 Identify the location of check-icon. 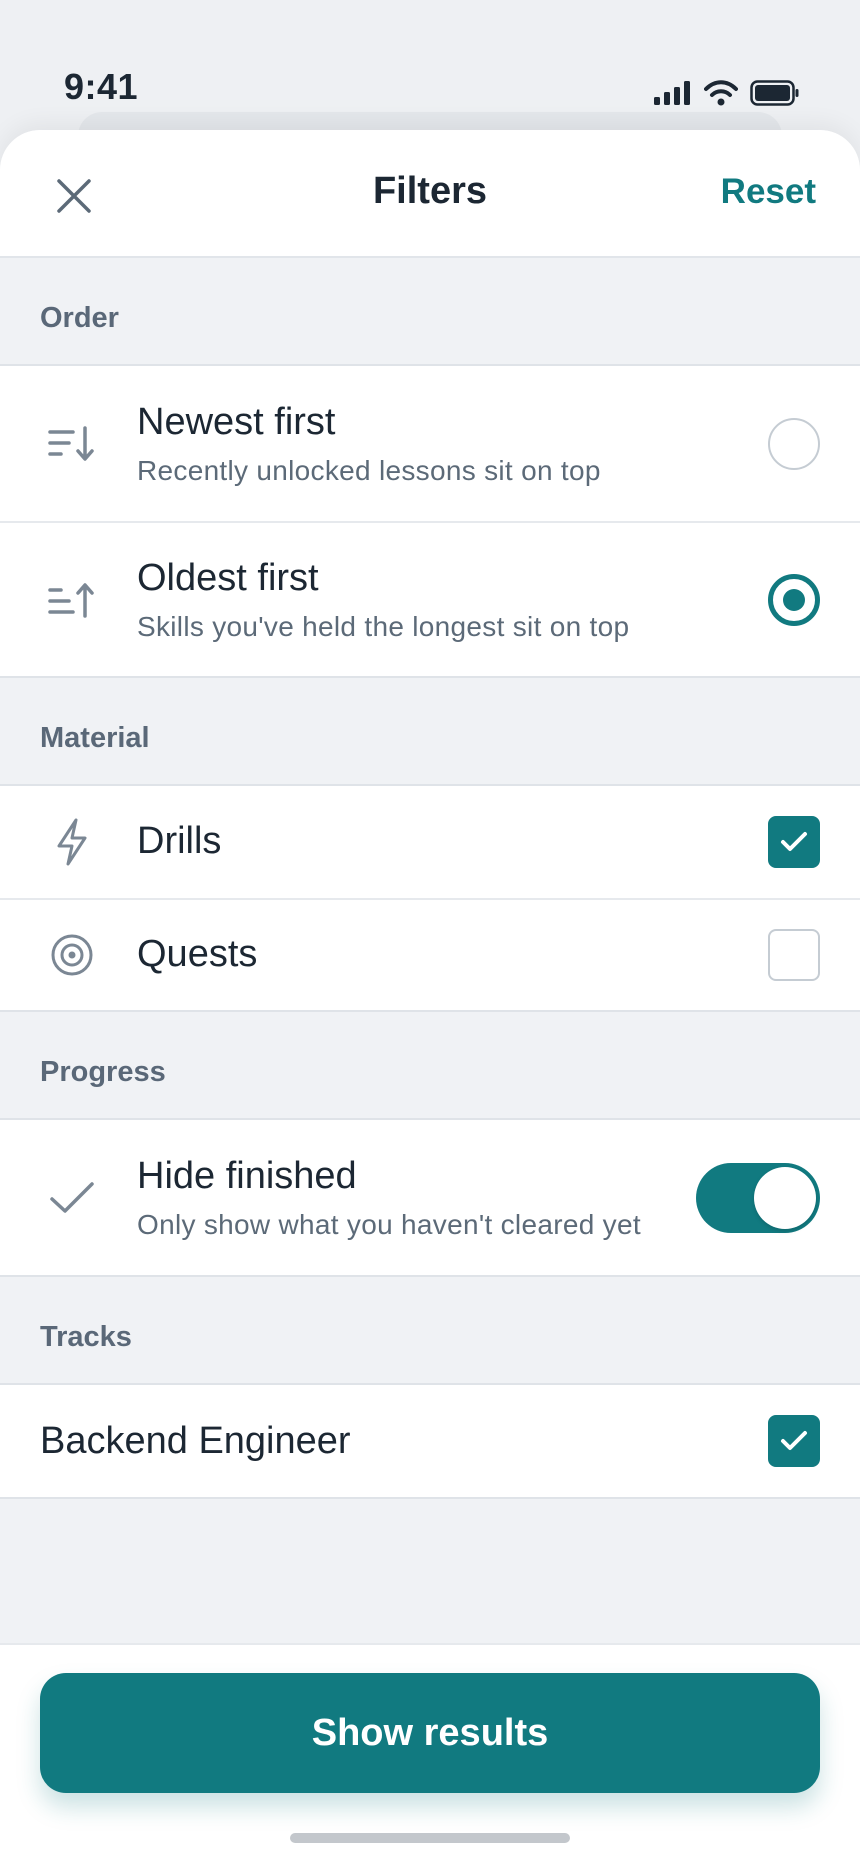
(72, 1198).